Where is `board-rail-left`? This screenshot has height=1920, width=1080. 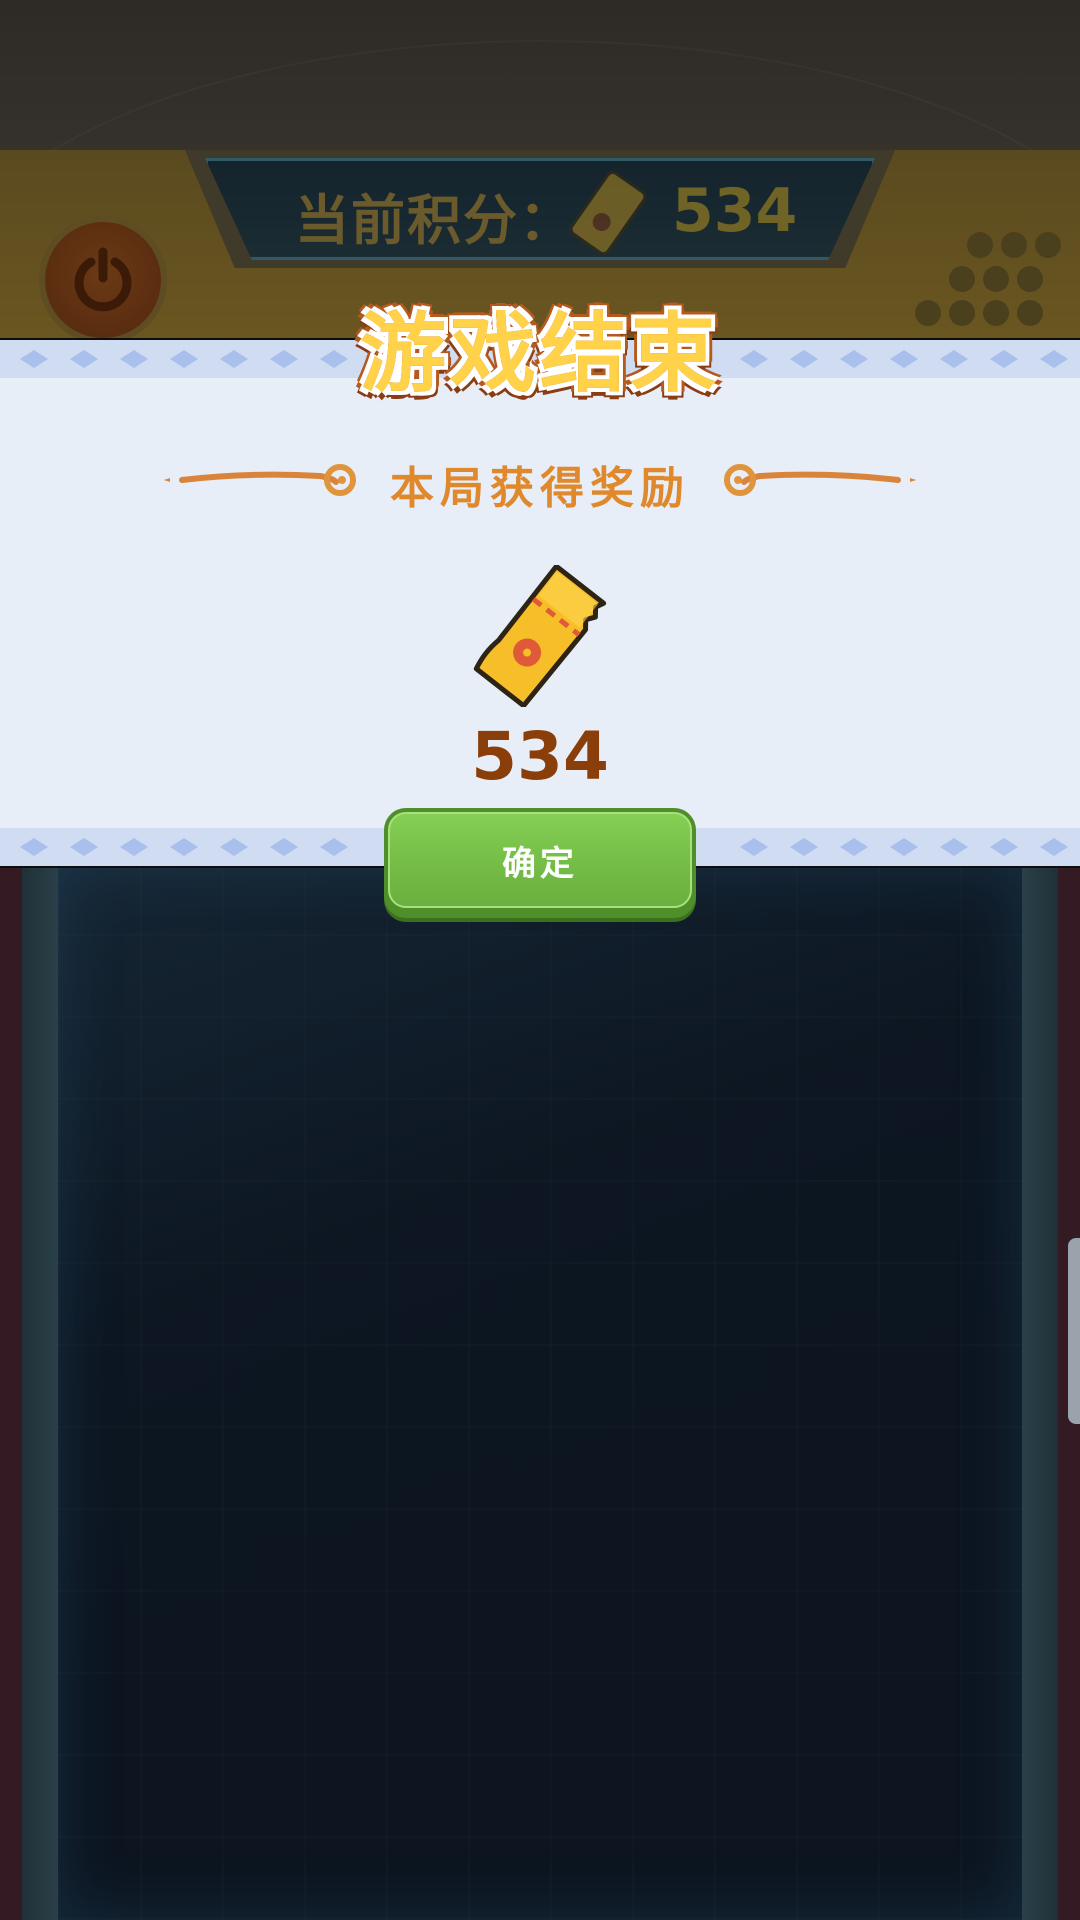
board-rail-left is located at coordinates (40, 1392).